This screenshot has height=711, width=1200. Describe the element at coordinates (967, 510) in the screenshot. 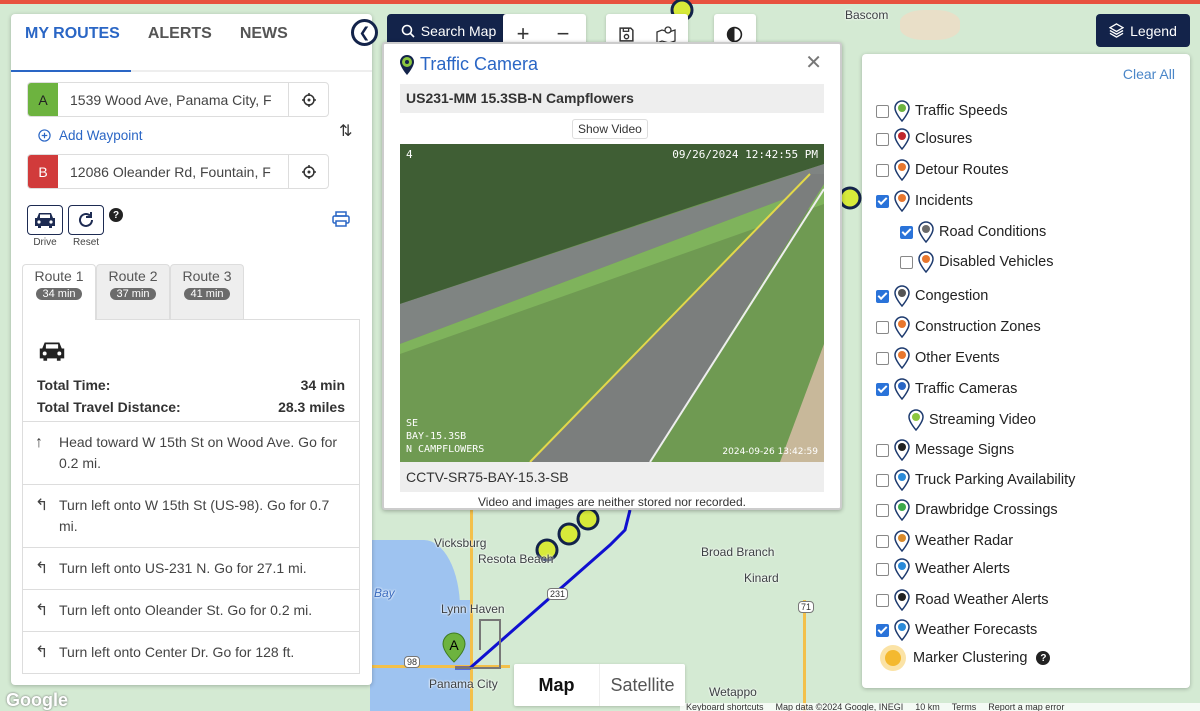

I see `legend-item: Drawbridge Crossings` at that location.